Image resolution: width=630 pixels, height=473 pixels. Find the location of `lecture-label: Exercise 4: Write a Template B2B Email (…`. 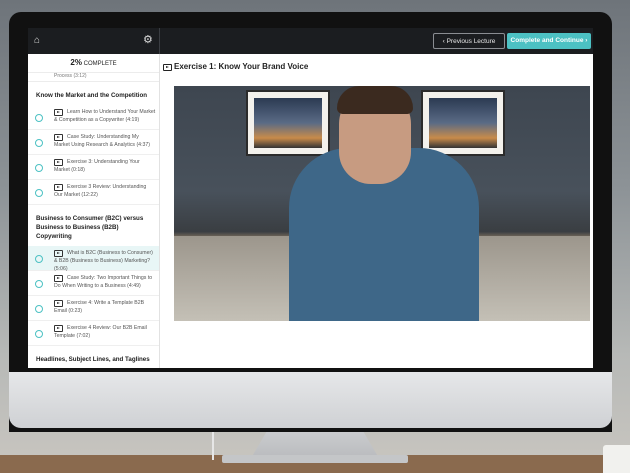

lecture-label: Exercise 4: Write a Template B2B Email (… is located at coordinates (99, 307).